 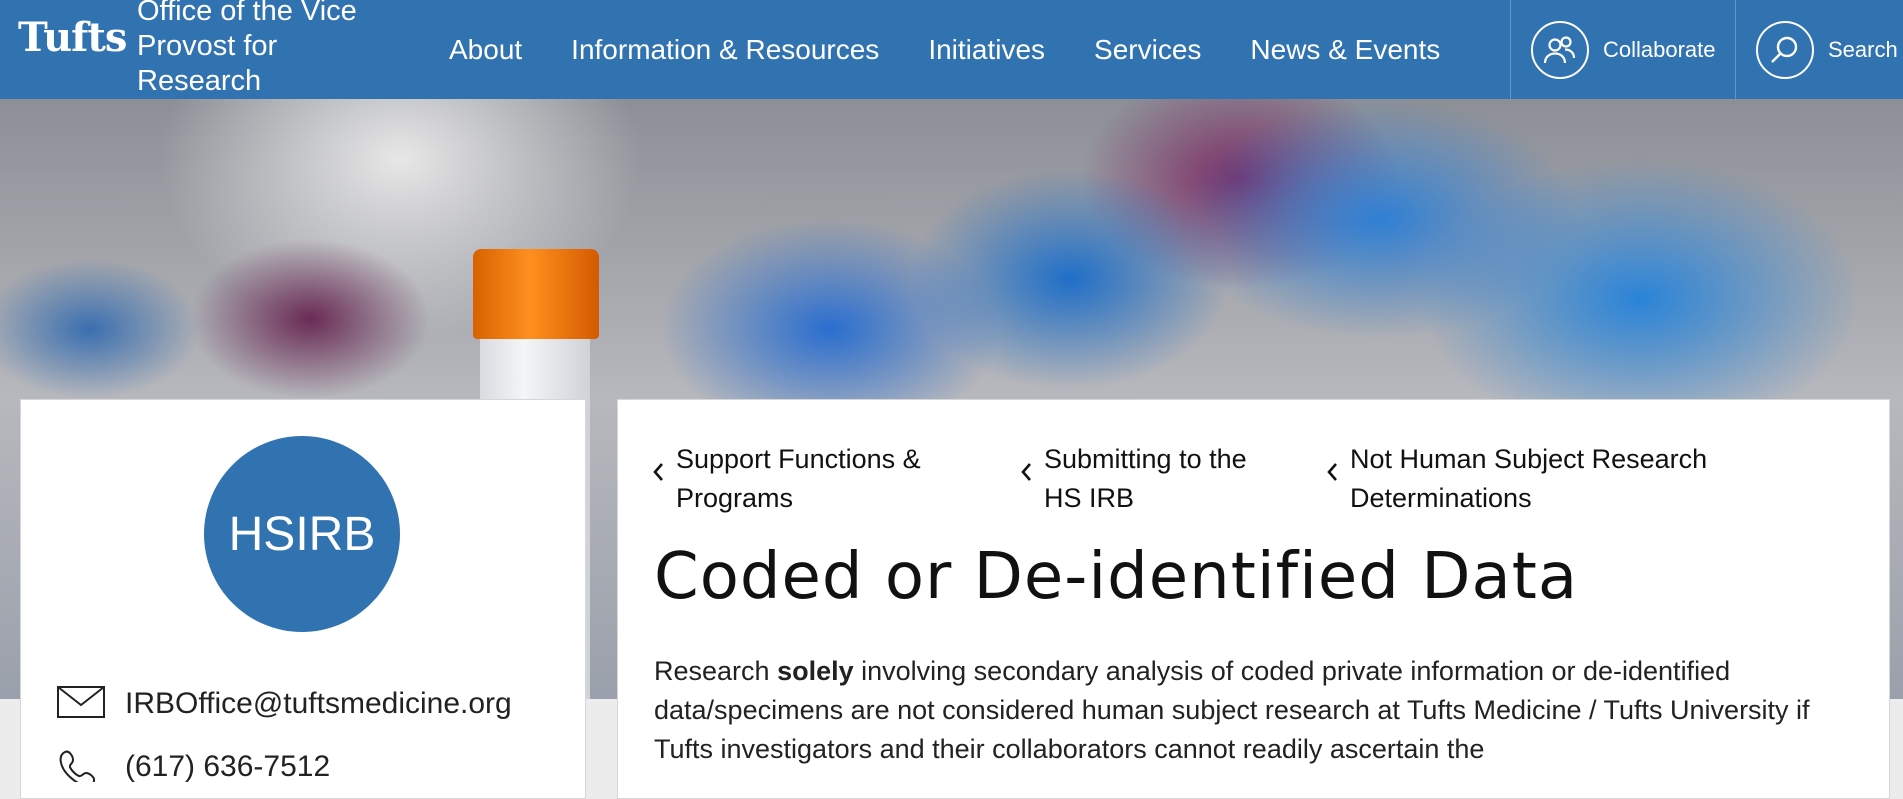 I want to click on office-name: Office of the Vice Provost for Research, so click(x=267, y=49).